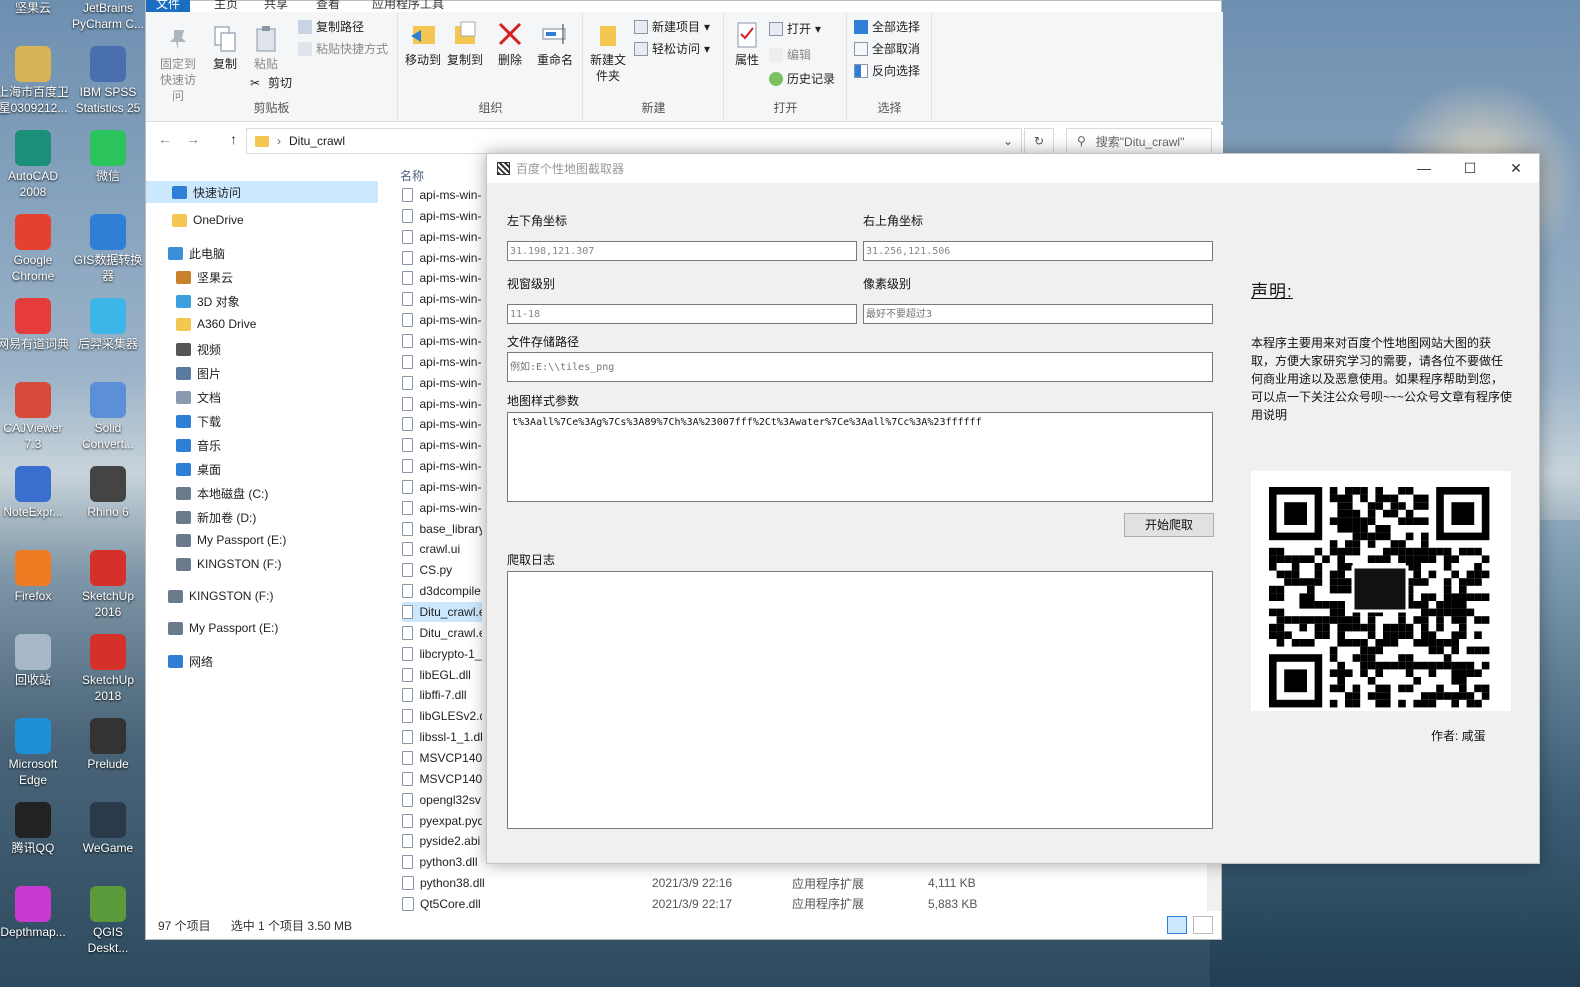 This screenshot has height=987, width=1580. What do you see at coordinates (860, 367) in the screenshot?
I see `save-path-input` at bounding box center [860, 367].